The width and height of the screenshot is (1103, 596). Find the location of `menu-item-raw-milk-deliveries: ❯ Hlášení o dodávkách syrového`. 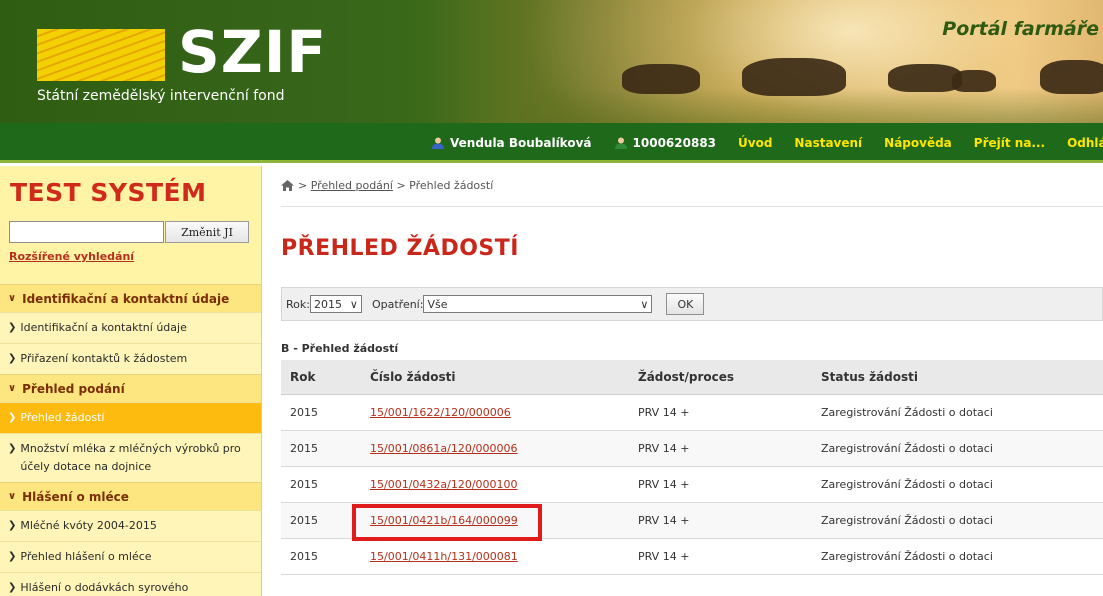

menu-item-raw-milk-deliveries: ❯ Hlášení o dodávkách syrového is located at coordinates (130, 584).